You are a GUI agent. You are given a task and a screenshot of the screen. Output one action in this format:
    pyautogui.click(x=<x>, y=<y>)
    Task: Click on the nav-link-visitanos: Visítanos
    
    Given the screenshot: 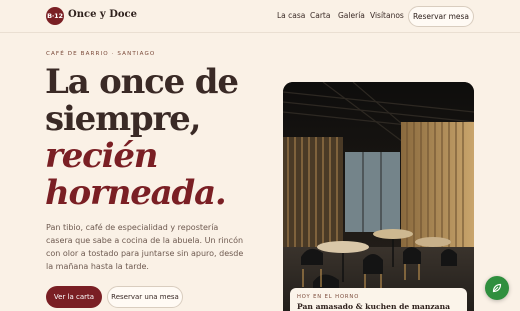 What is the action you would take?
    pyautogui.click(x=387, y=15)
    